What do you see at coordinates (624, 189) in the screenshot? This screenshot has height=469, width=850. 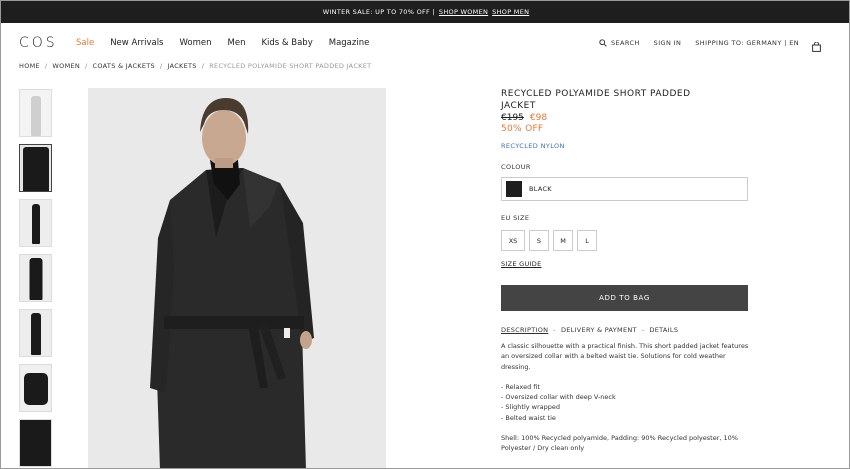 I see `colour-selector: BLACK` at bounding box center [624, 189].